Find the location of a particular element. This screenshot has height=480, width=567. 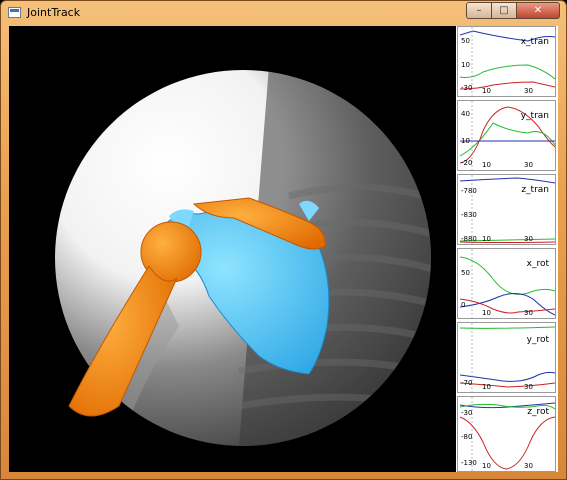

y-tick: -830 is located at coordinates (469, 215).